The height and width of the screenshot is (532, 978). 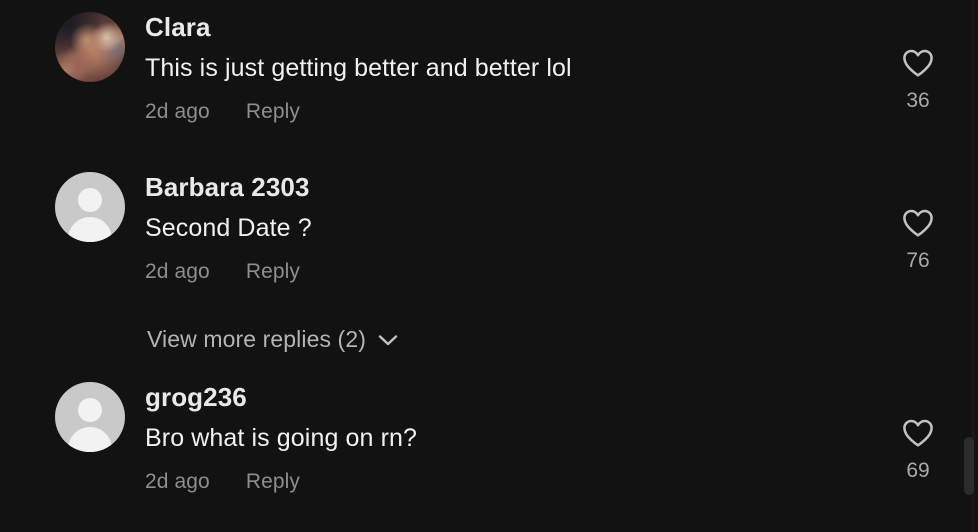 What do you see at coordinates (918, 260) in the screenshot?
I see `like-count: 76` at bounding box center [918, 260].